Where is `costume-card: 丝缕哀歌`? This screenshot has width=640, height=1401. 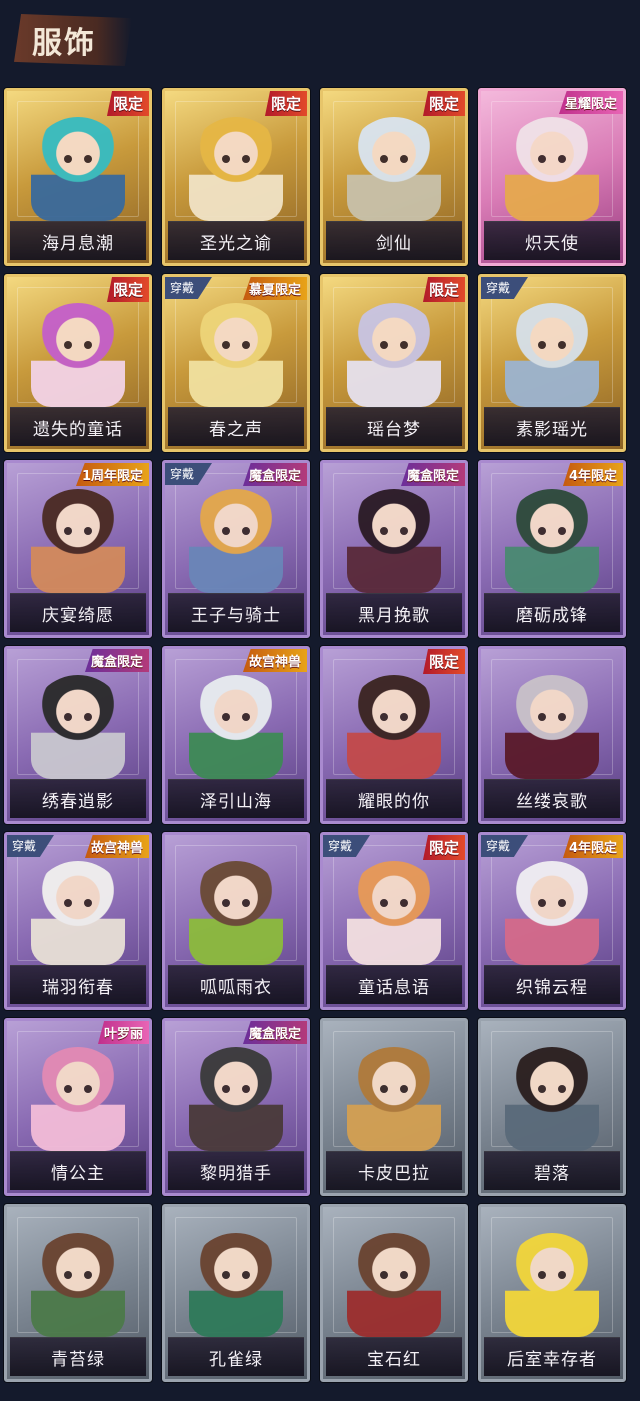
costume-card: 丝缕哀歌 is located at coordinates (552, 735).